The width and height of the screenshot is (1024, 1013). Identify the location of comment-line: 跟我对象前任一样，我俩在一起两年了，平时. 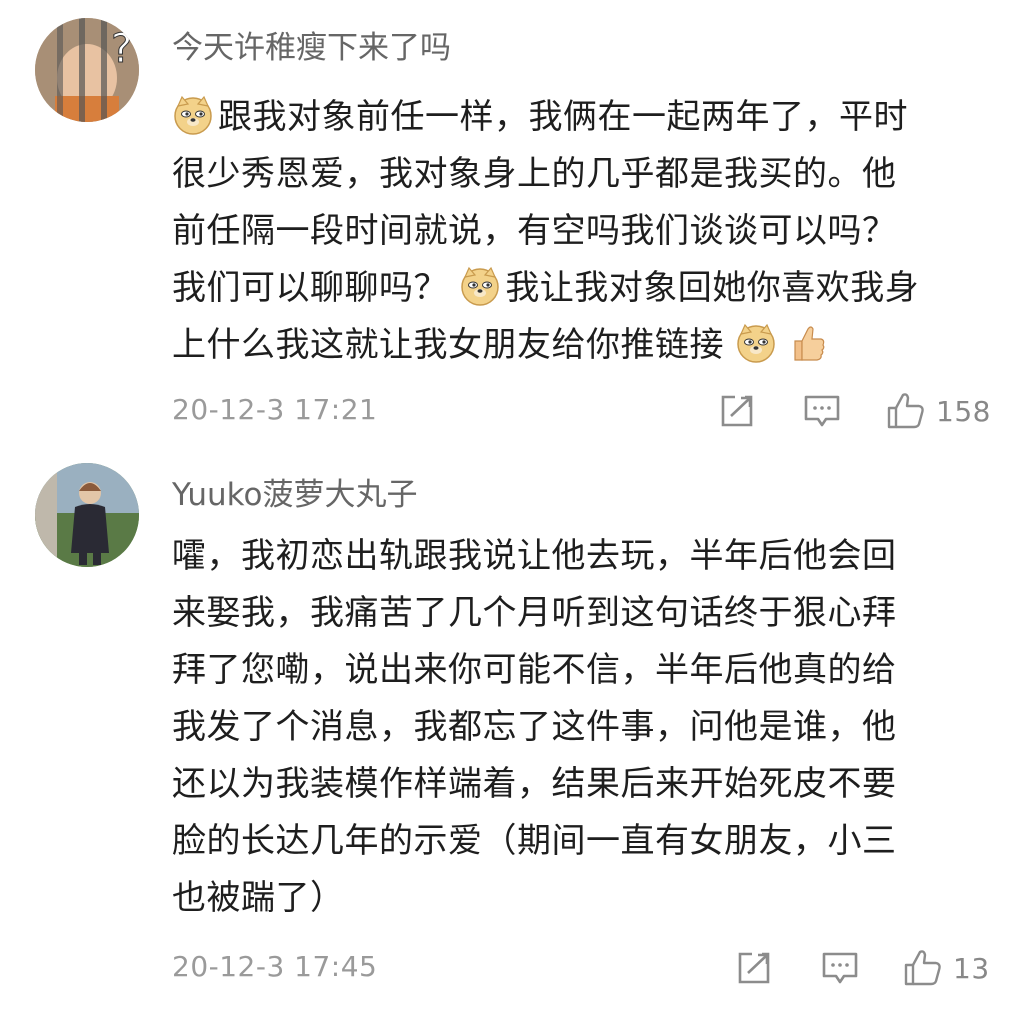
(582, 117).